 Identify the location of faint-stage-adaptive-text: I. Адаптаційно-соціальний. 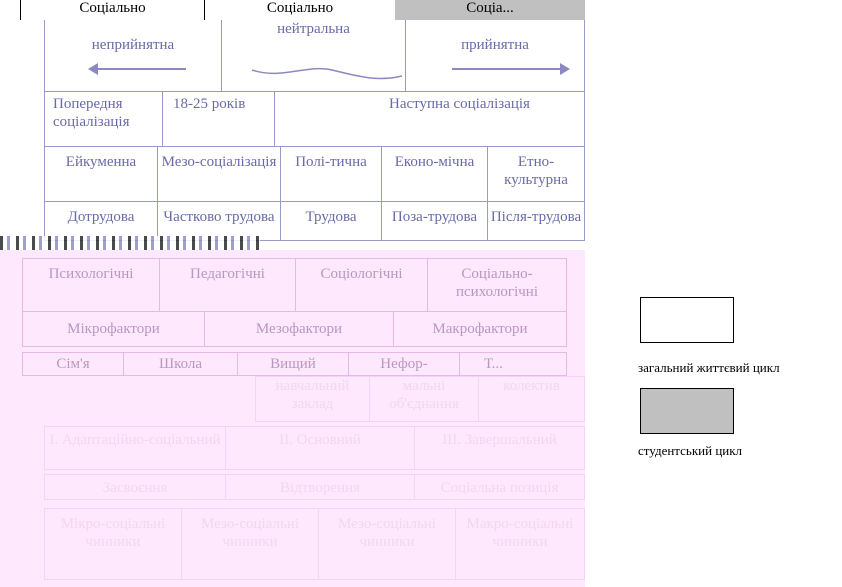
(135, 440).